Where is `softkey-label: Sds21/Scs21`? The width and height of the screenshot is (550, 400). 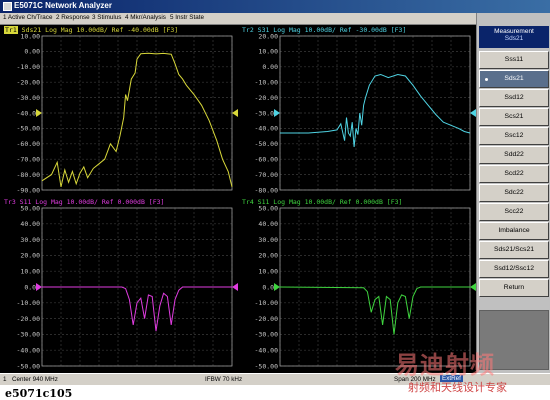
softkey-label: Sds21/Scs21 is located at coordinates (514, 249).